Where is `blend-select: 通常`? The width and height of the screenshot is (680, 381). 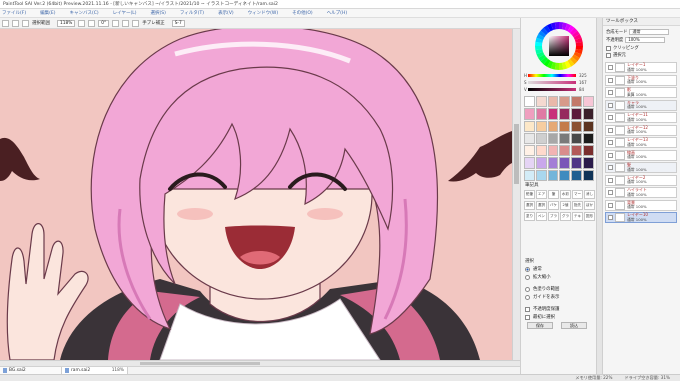
blend-select: 通常 is located at coordinates (649, 32).